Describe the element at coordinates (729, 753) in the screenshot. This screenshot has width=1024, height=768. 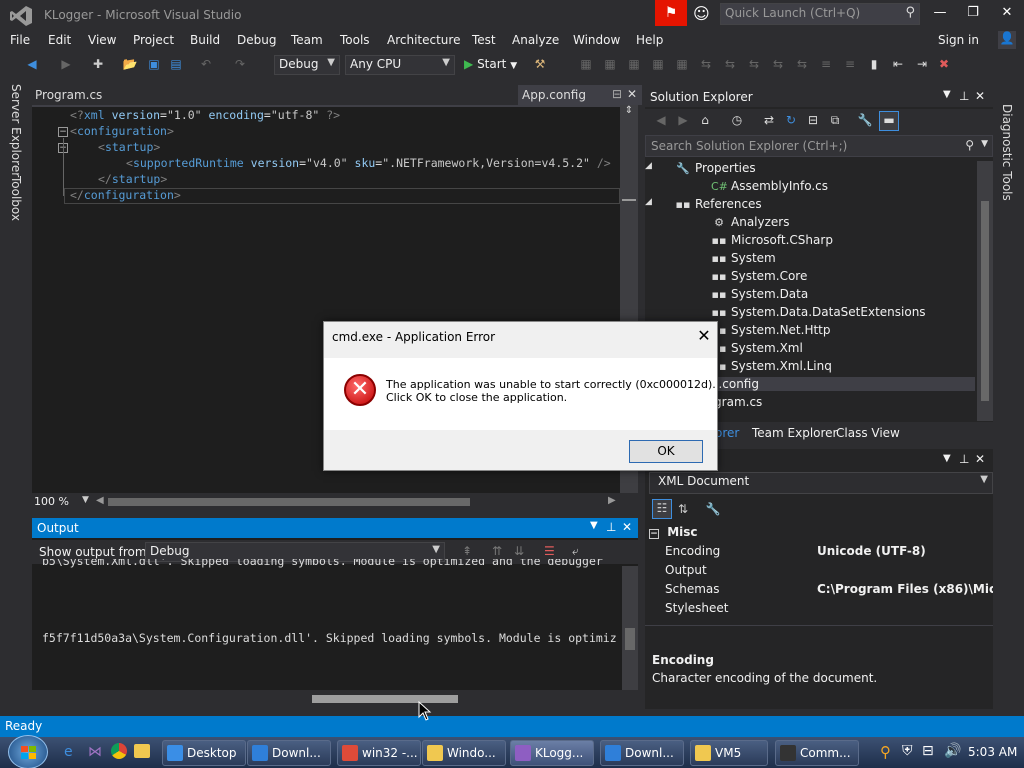
I see `taskbar-button: VM5` at that location.